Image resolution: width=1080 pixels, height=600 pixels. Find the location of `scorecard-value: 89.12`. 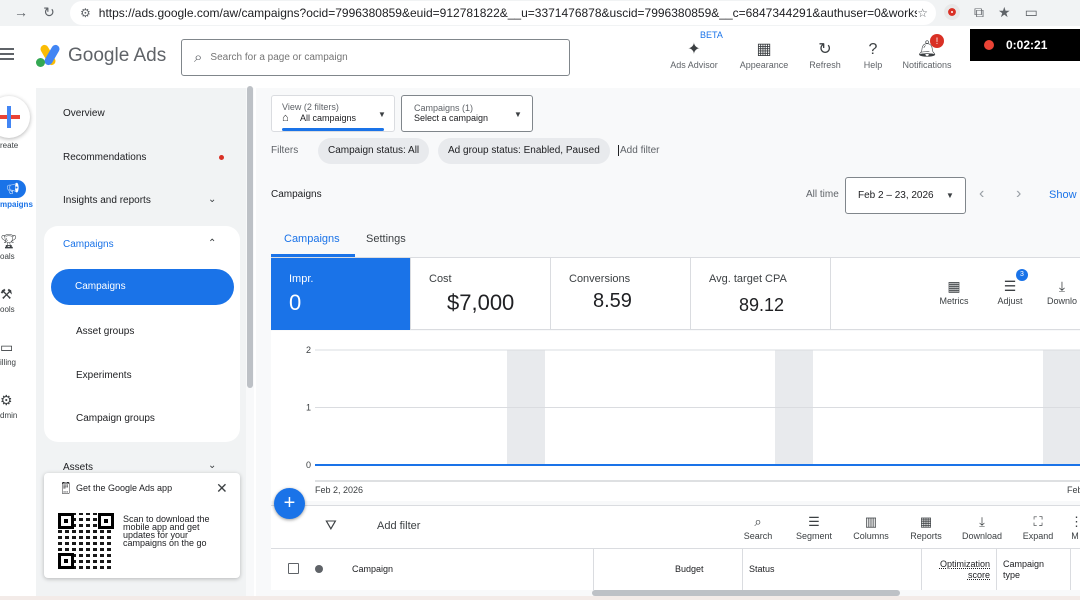

scorecard-value: 89.12 is located at coordinates (762, 305).